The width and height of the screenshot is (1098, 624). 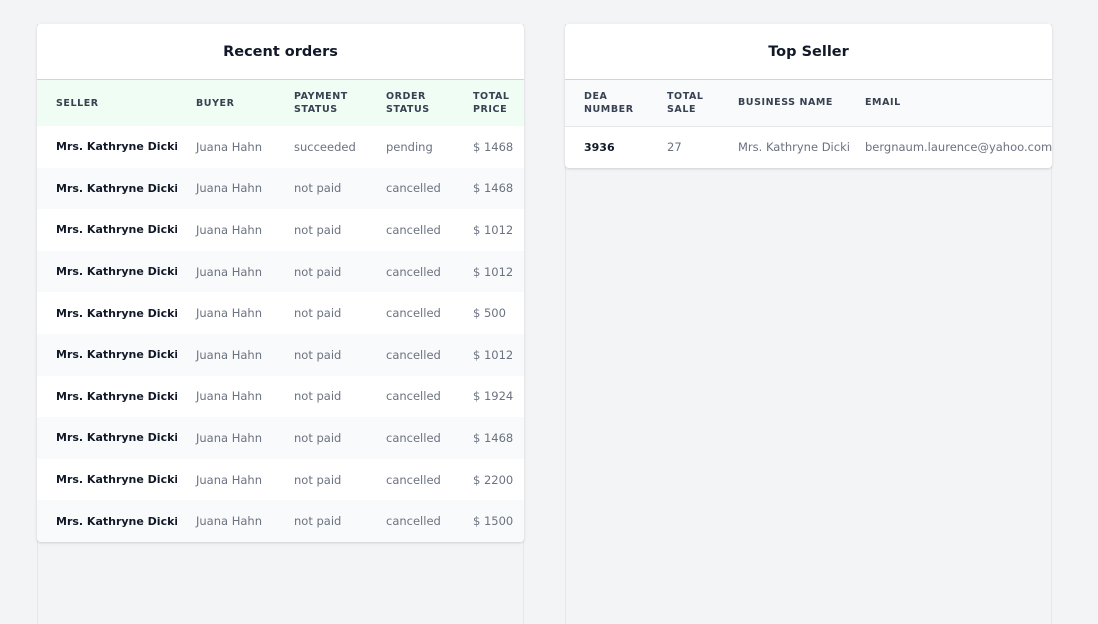 I want to click on cell-total-price: $ 1924, so click(x=493, y=396).